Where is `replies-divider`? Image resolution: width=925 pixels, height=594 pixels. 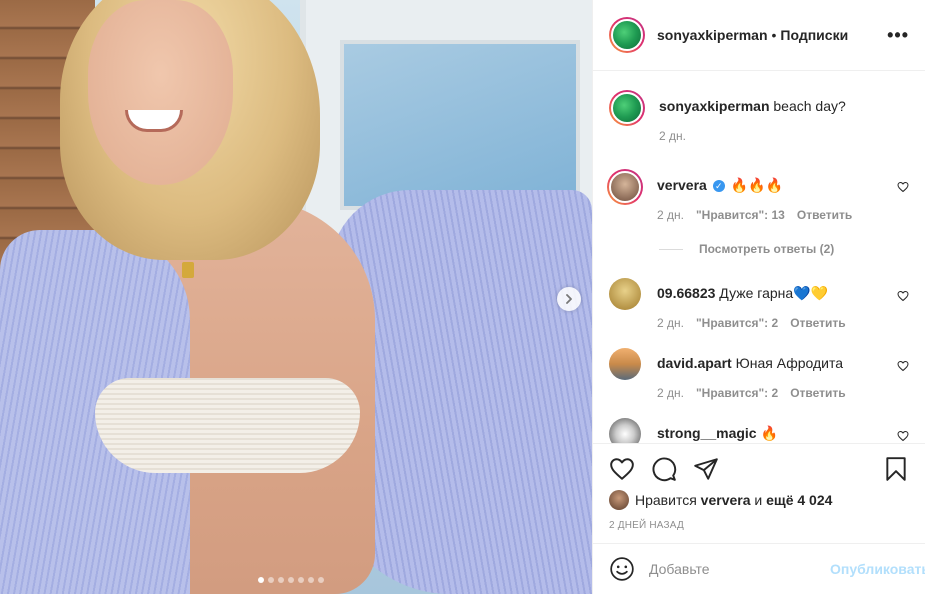
replies-divider is located at coordinates (671, 249).